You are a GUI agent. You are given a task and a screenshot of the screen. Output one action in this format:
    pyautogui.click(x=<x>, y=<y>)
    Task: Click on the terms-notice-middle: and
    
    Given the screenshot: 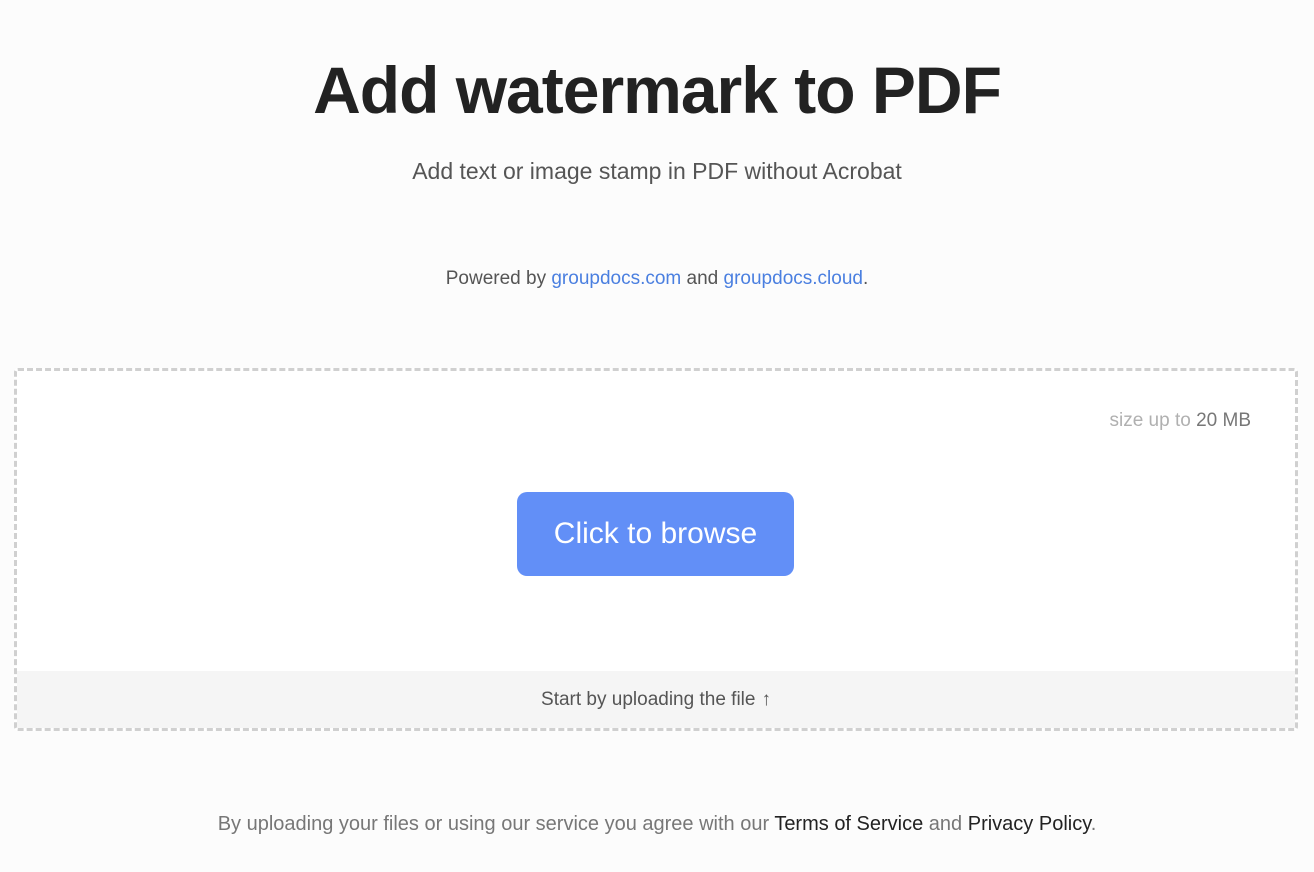 What is the action you would take?
    pyautogui.click(x=945, y=824)
    